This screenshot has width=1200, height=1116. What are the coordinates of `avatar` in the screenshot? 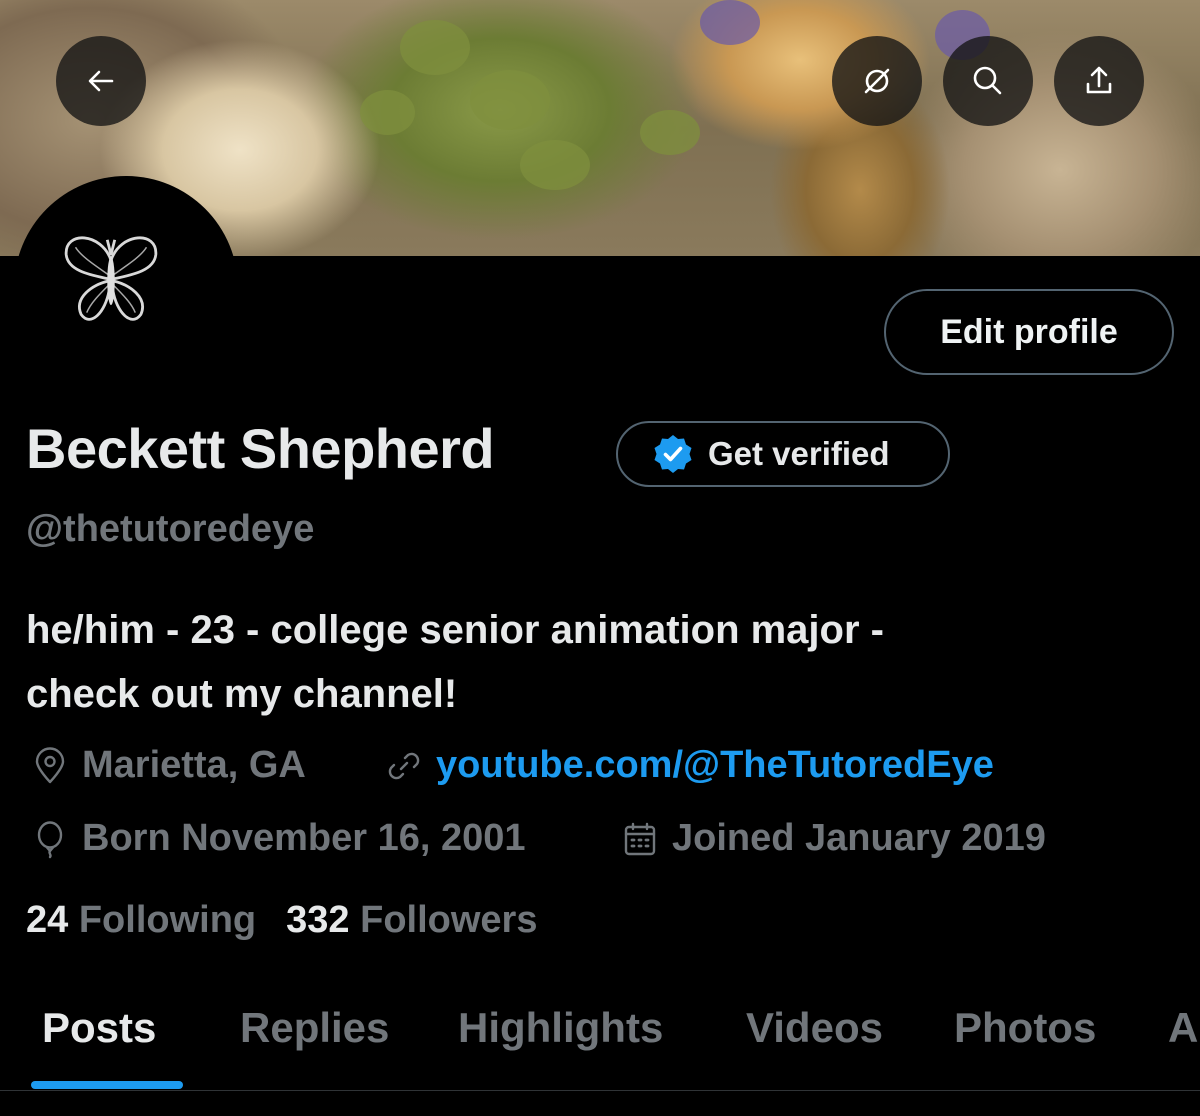 It's located at (126, 288).